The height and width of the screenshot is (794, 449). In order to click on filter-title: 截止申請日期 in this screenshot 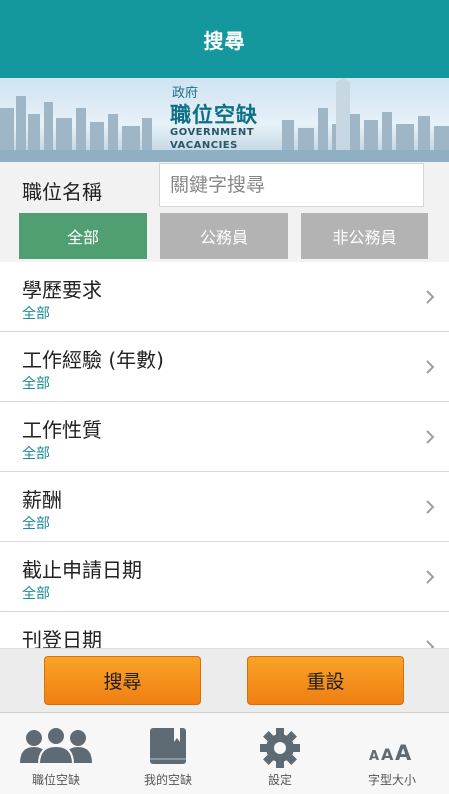, I will do `click(82, 570)`.